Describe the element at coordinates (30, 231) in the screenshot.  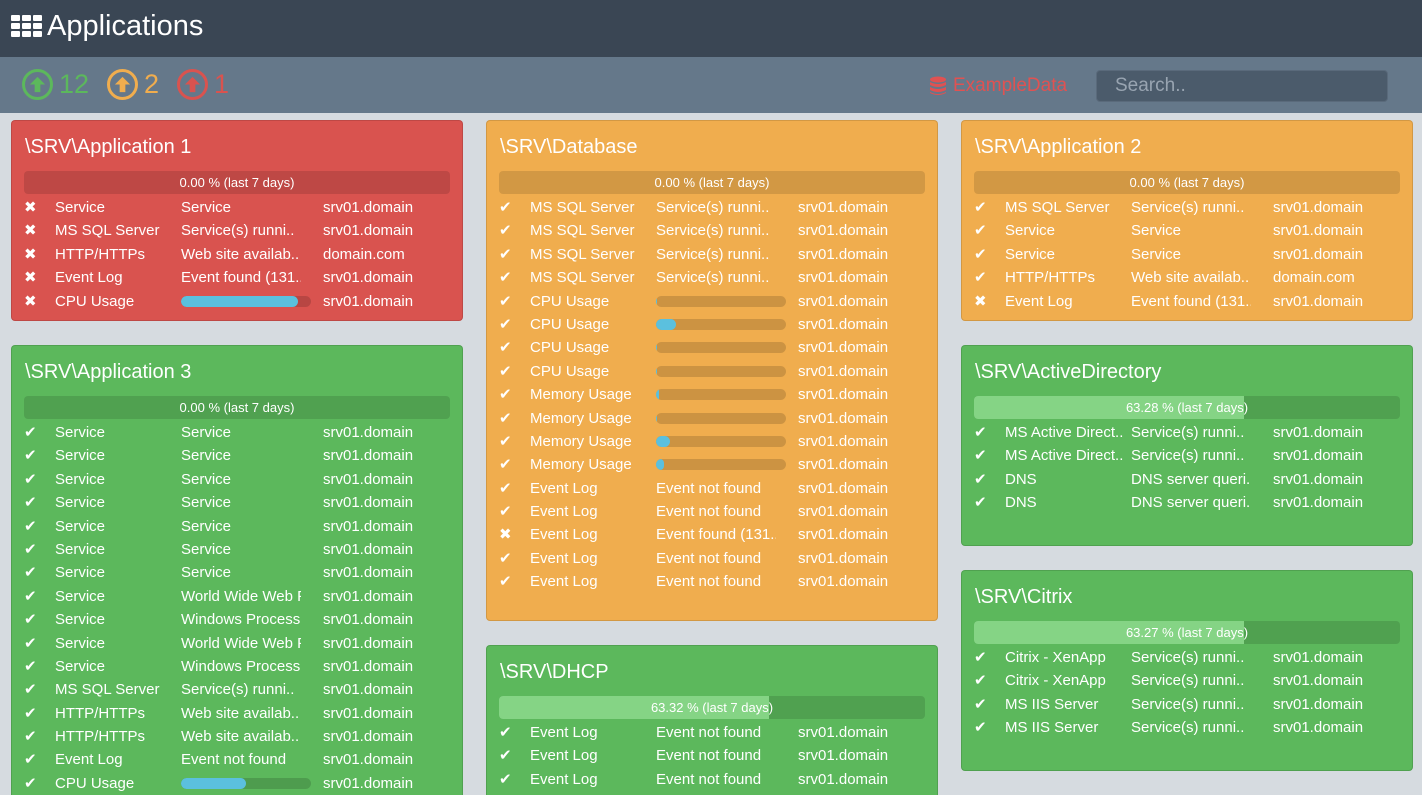
I see `cross-icon: ✖` at that location.